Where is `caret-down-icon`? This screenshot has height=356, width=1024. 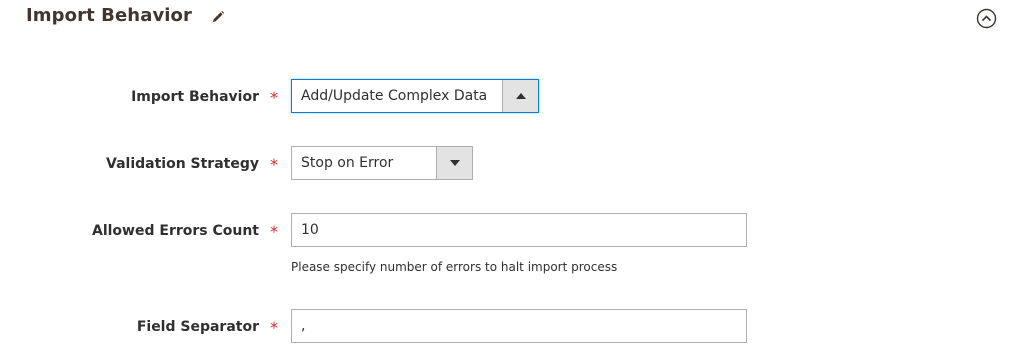
caret-down-icon is located at coordinates (454, 163).